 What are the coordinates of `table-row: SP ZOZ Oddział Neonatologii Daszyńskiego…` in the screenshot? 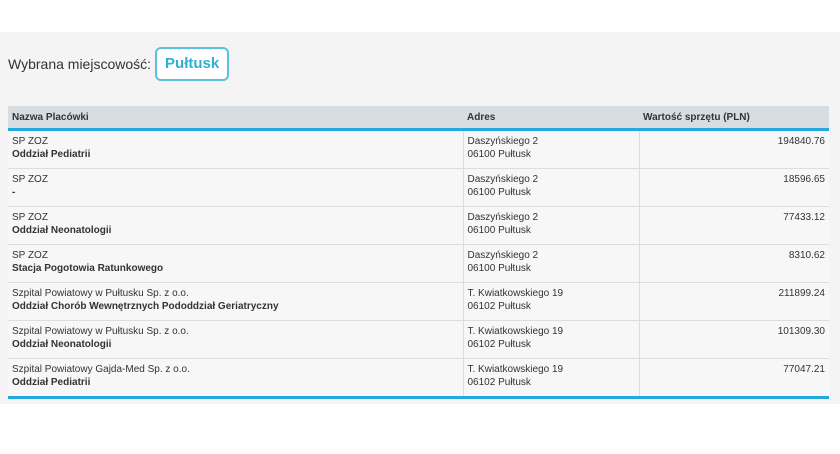 It's located at (418, 225).